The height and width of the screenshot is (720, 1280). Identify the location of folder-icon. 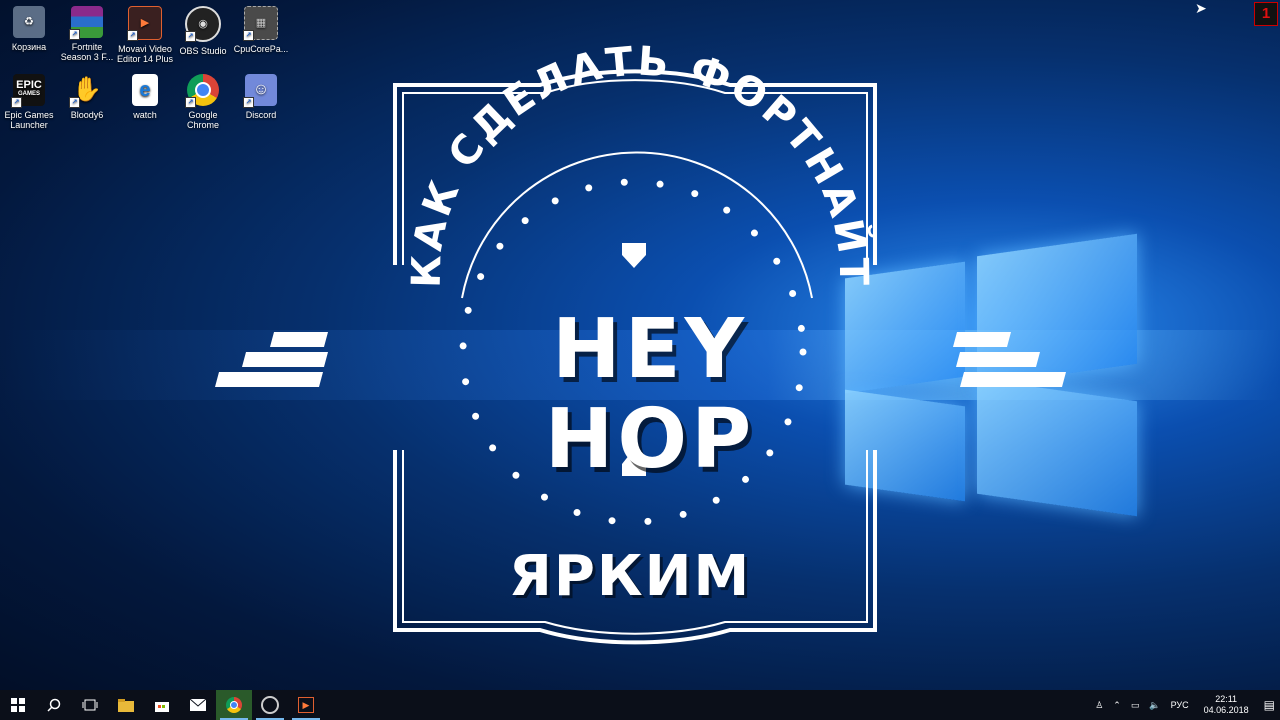
(126, 705).